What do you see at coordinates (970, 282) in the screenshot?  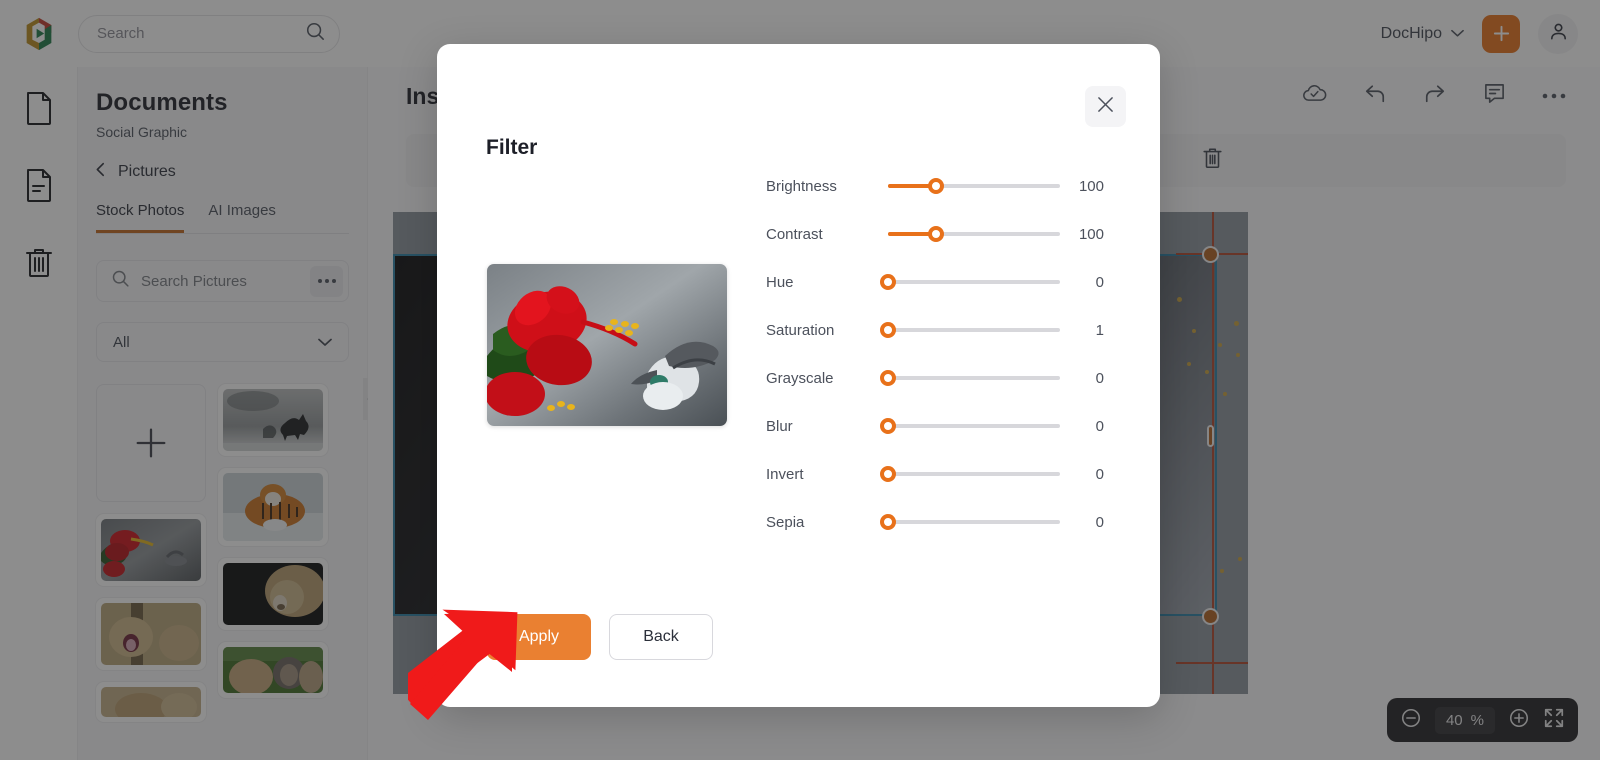 I see `hue-slider` at bounding box center [970, 282].